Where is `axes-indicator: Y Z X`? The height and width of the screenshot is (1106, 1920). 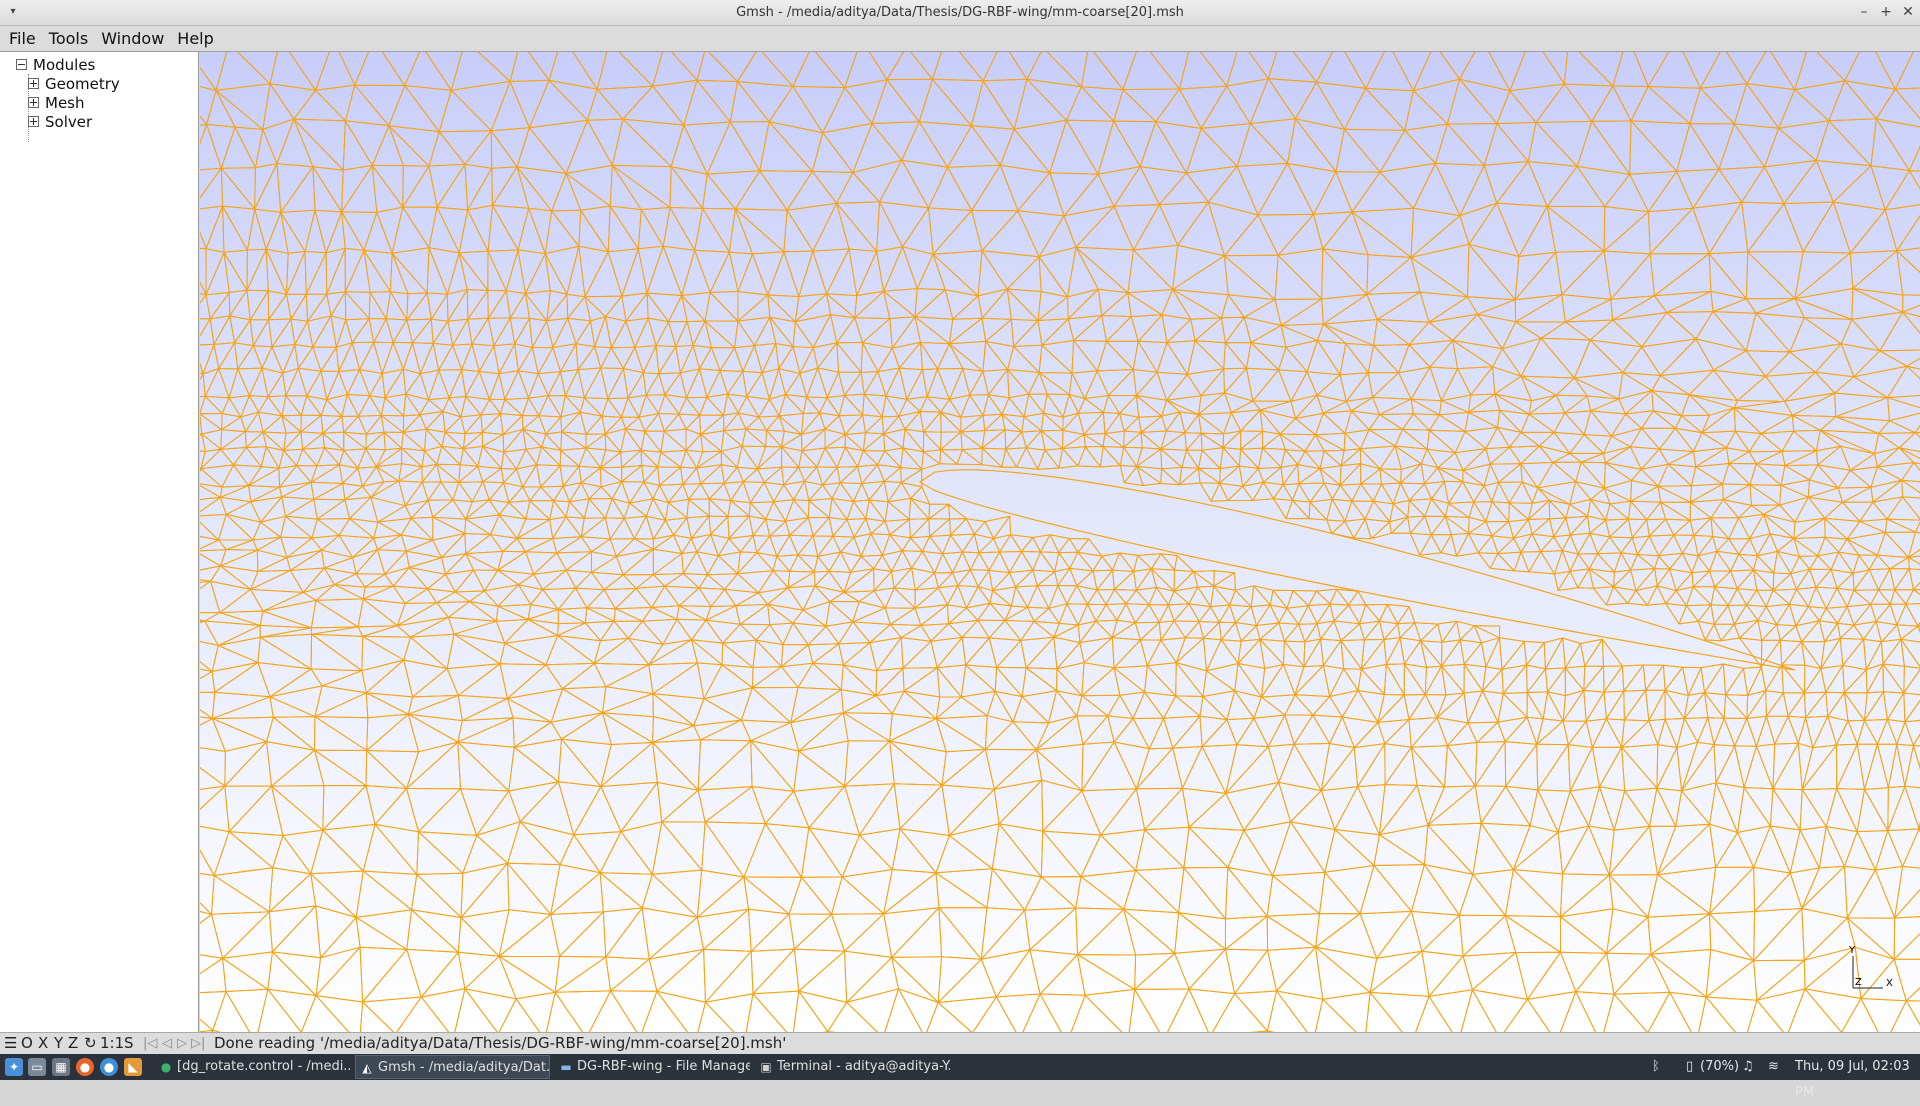
axes-indicator: Y Z X is located at coordinates (1870, 971).